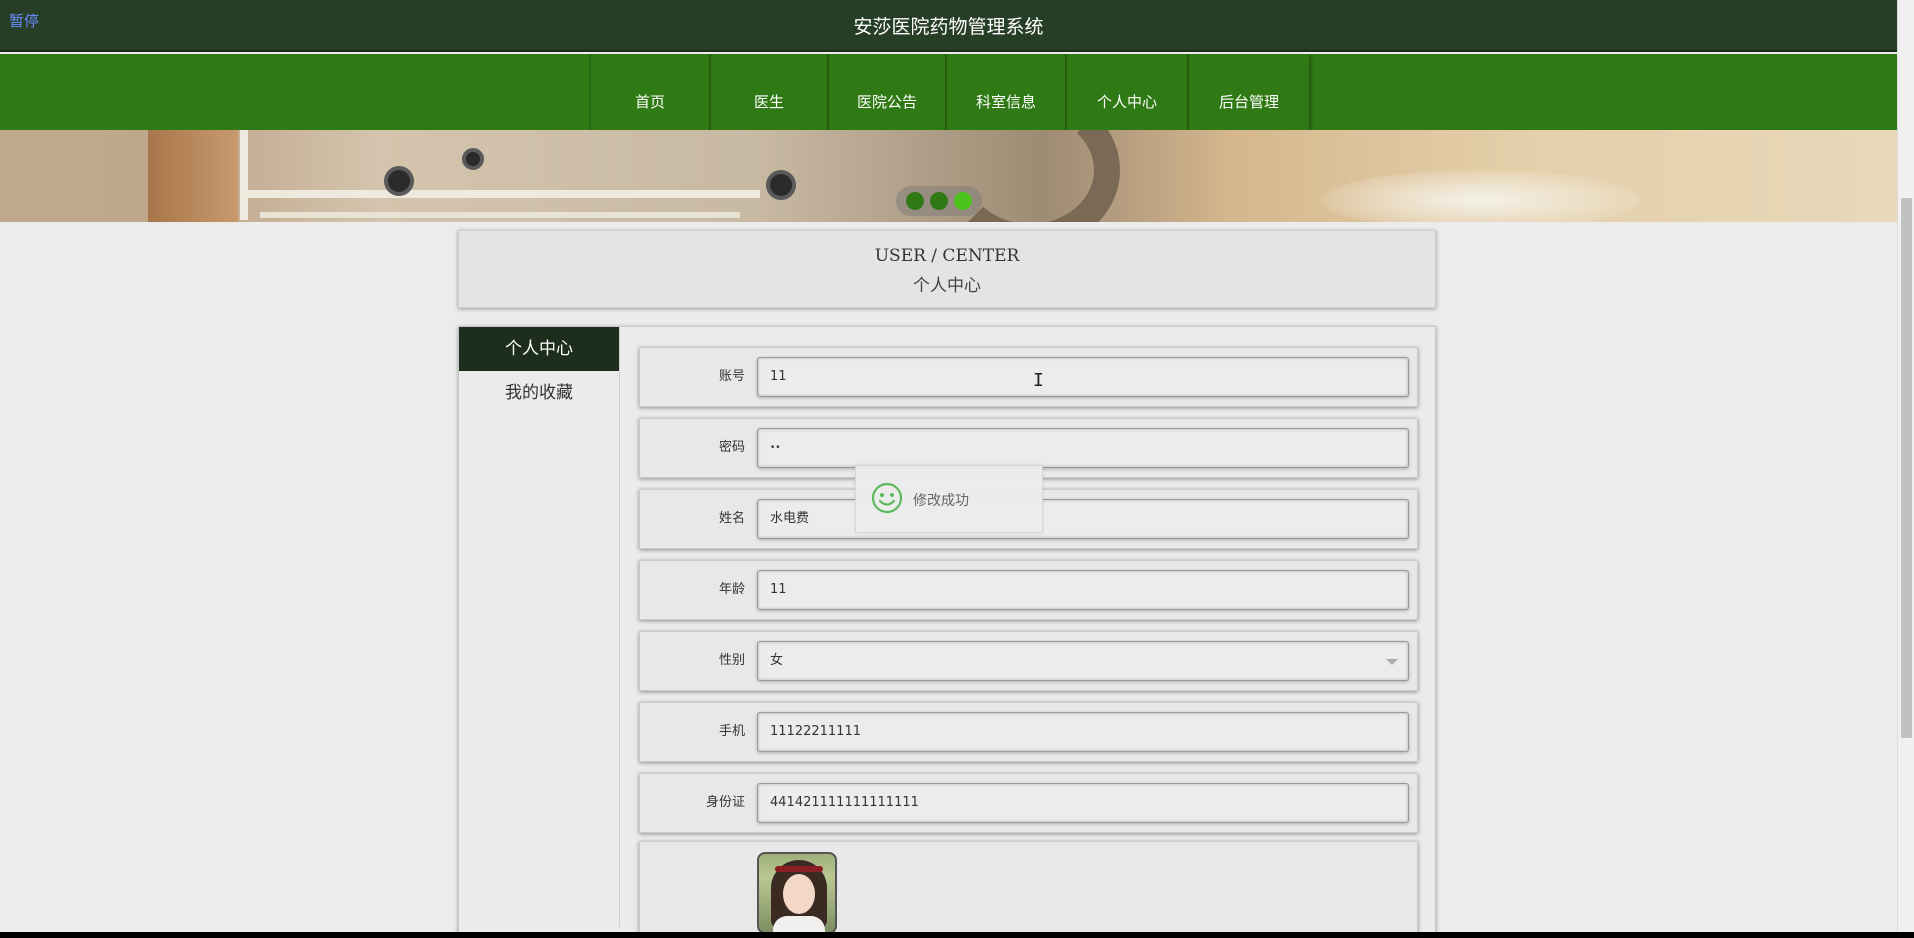  Describe the element at coordinates (769, 92) in the screenshot. I see `nav-item-doctors: 医生` at that location.